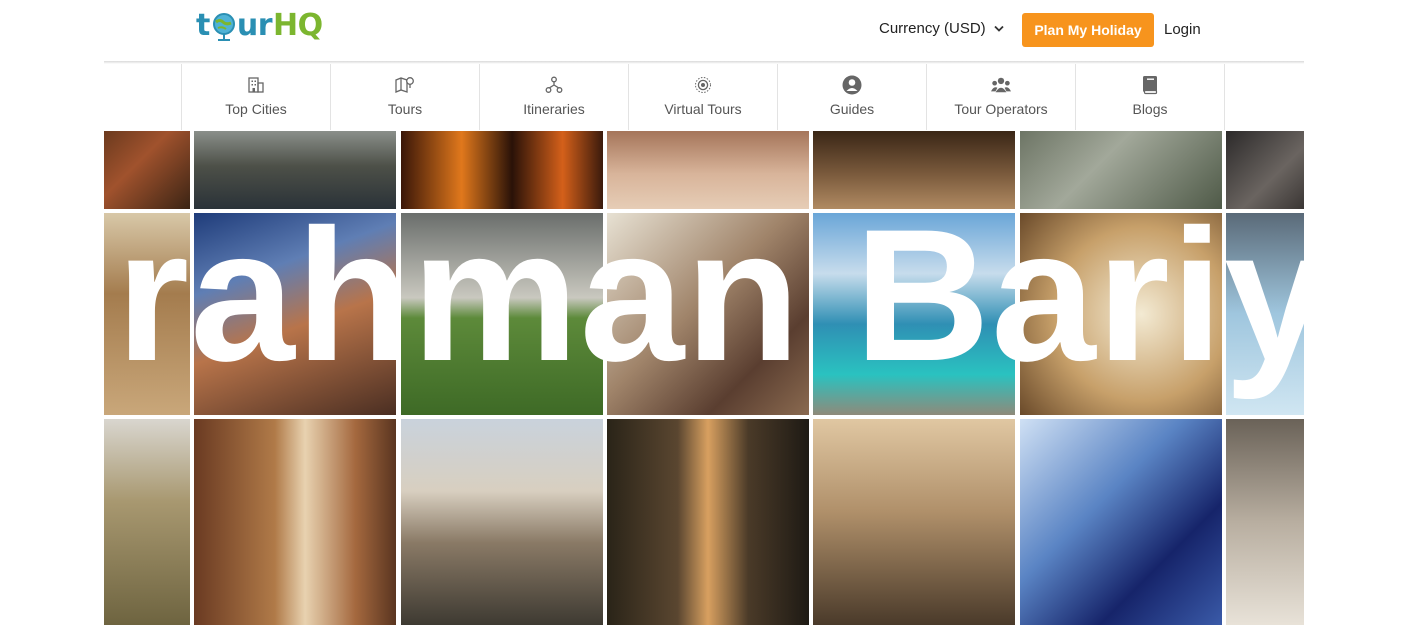  I want to click on nav-label: Virtual Tours, so click(703, 109).